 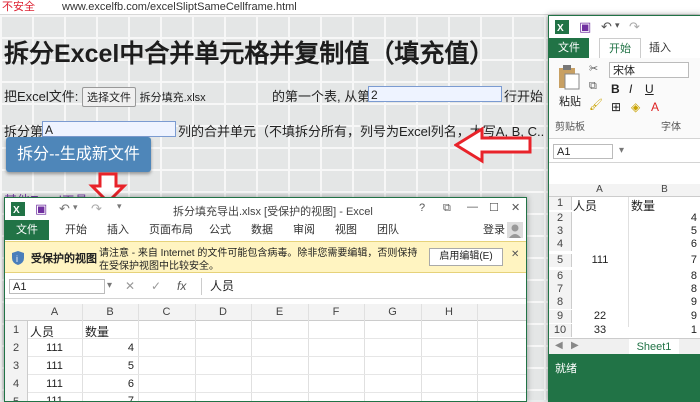 I want to click on undo-dropdown-icon: ▾, so click(x=617, y=25).